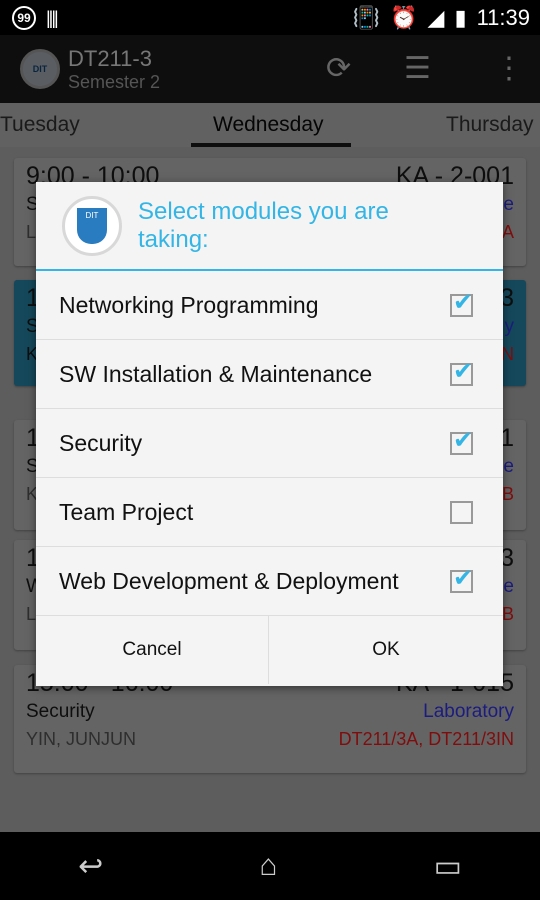 Image resolution: width=540 pixels, height=900 pixels. I want to click on module-item: Security, so click(269, 443).